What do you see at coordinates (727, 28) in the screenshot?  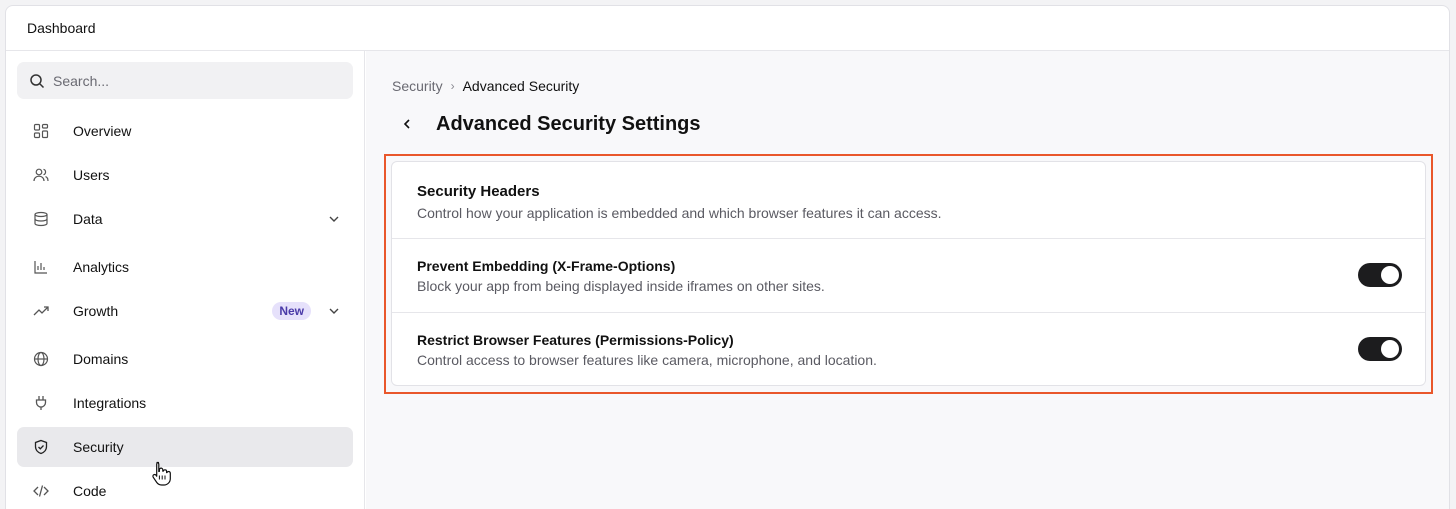 I see `top-bar: Dashboard` at bounding box center [727, 28].